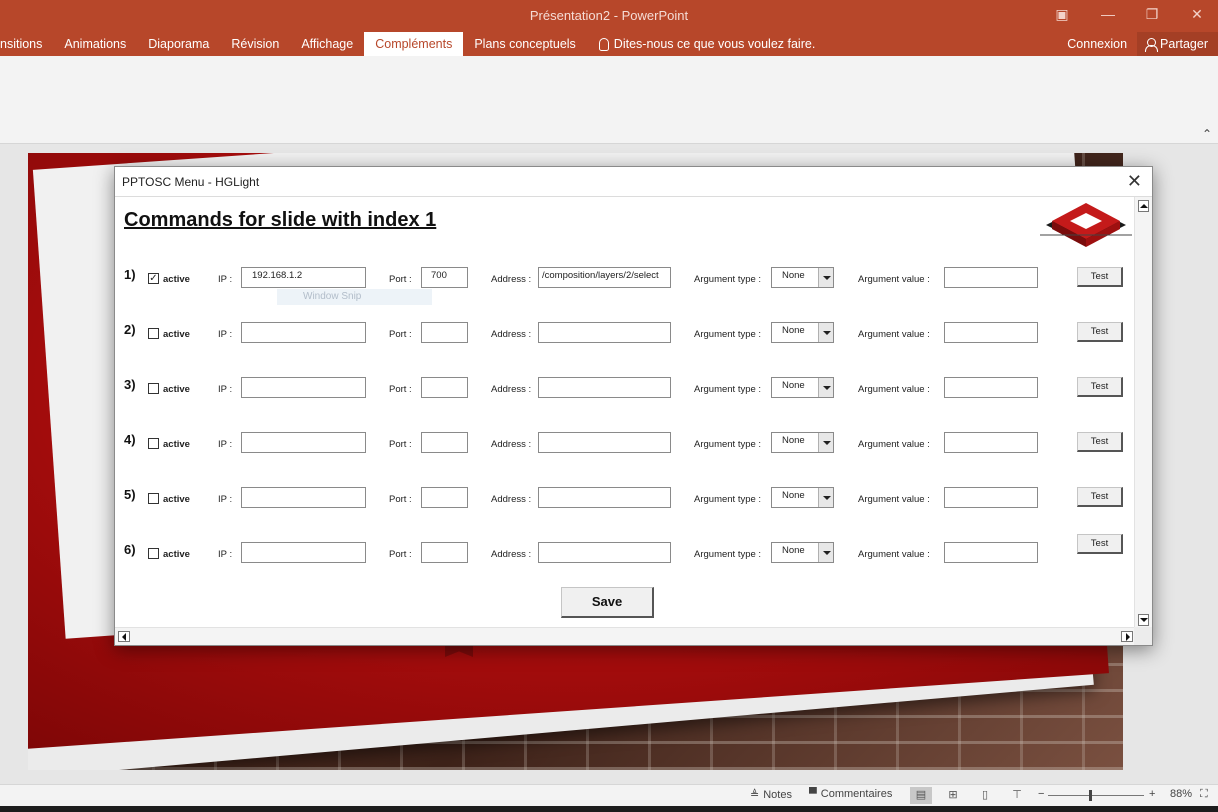  Describe the element at coordinates (777, 794) in the screenshot. I see `notes-label: Notes` at that location.